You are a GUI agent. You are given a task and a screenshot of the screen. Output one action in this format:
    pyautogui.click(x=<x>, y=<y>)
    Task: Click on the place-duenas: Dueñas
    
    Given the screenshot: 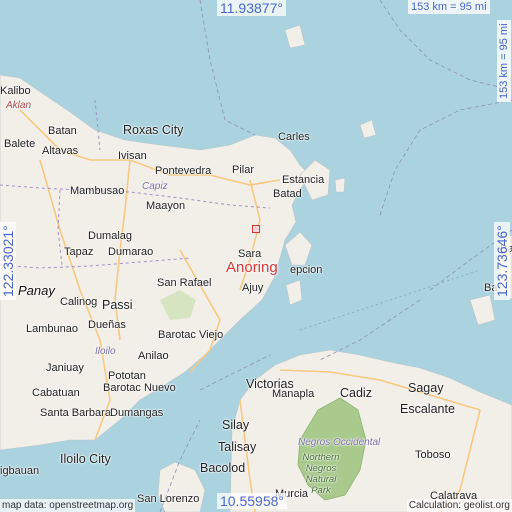 What is the action you would take?
    pyautogui.click(x=107, y=325)
    